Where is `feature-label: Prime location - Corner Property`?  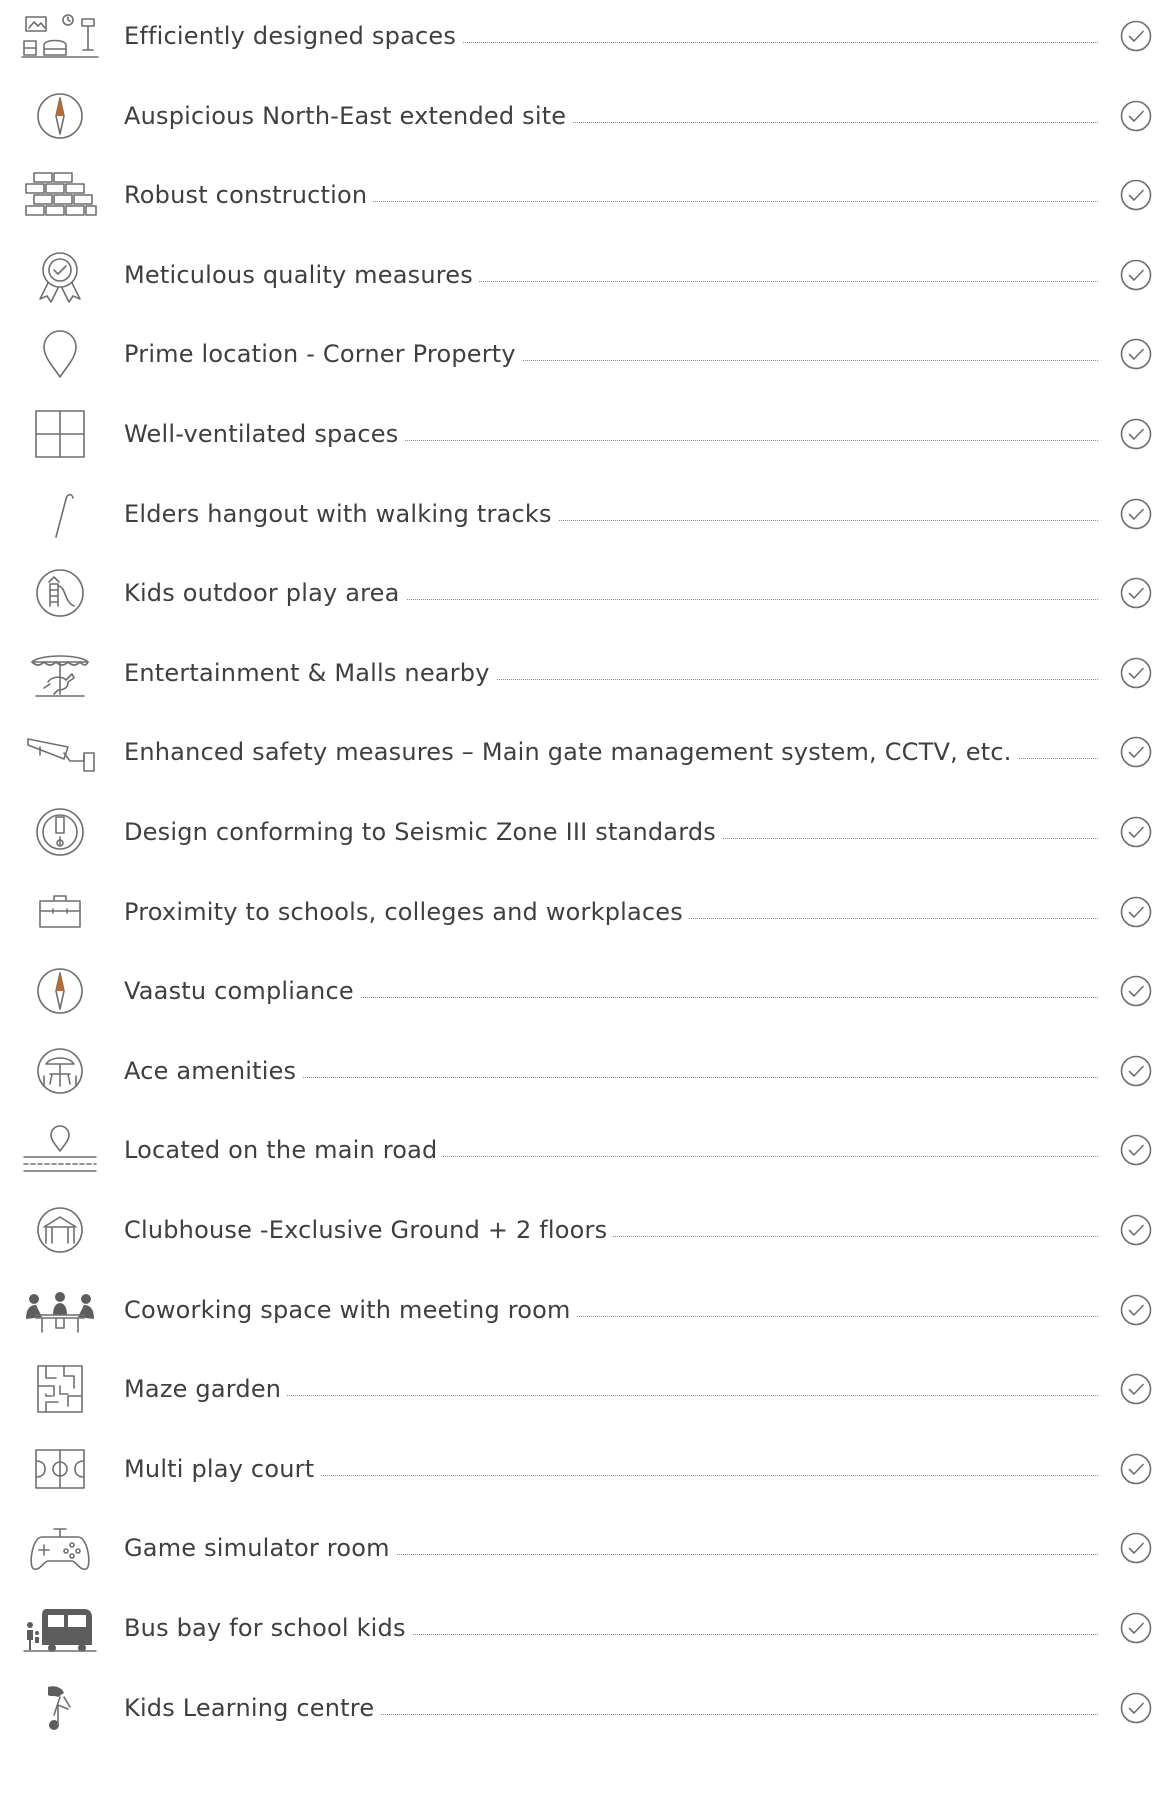 feature-label: Prime location - Corner Property is located at coordinates (323, 354).